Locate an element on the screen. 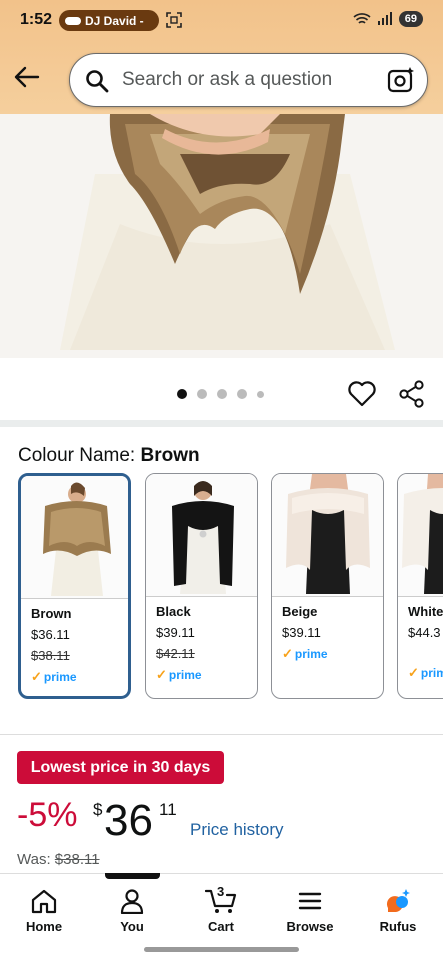 Image resolution: width=443 pixels, height=960 pixels. wifi-icon is located at coordinates (362, 18).